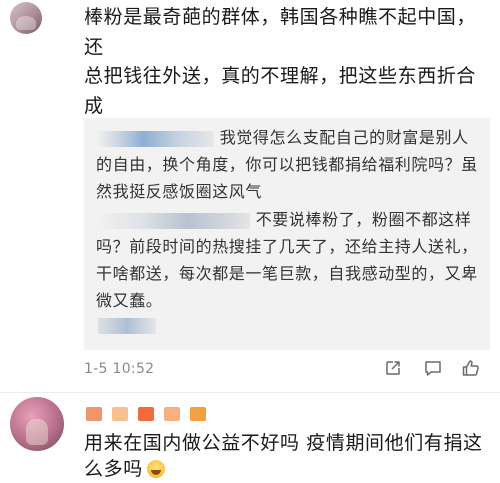  Describe the element at coordinates (393, 368) in the screenshot. I see `share-icon` at that location.